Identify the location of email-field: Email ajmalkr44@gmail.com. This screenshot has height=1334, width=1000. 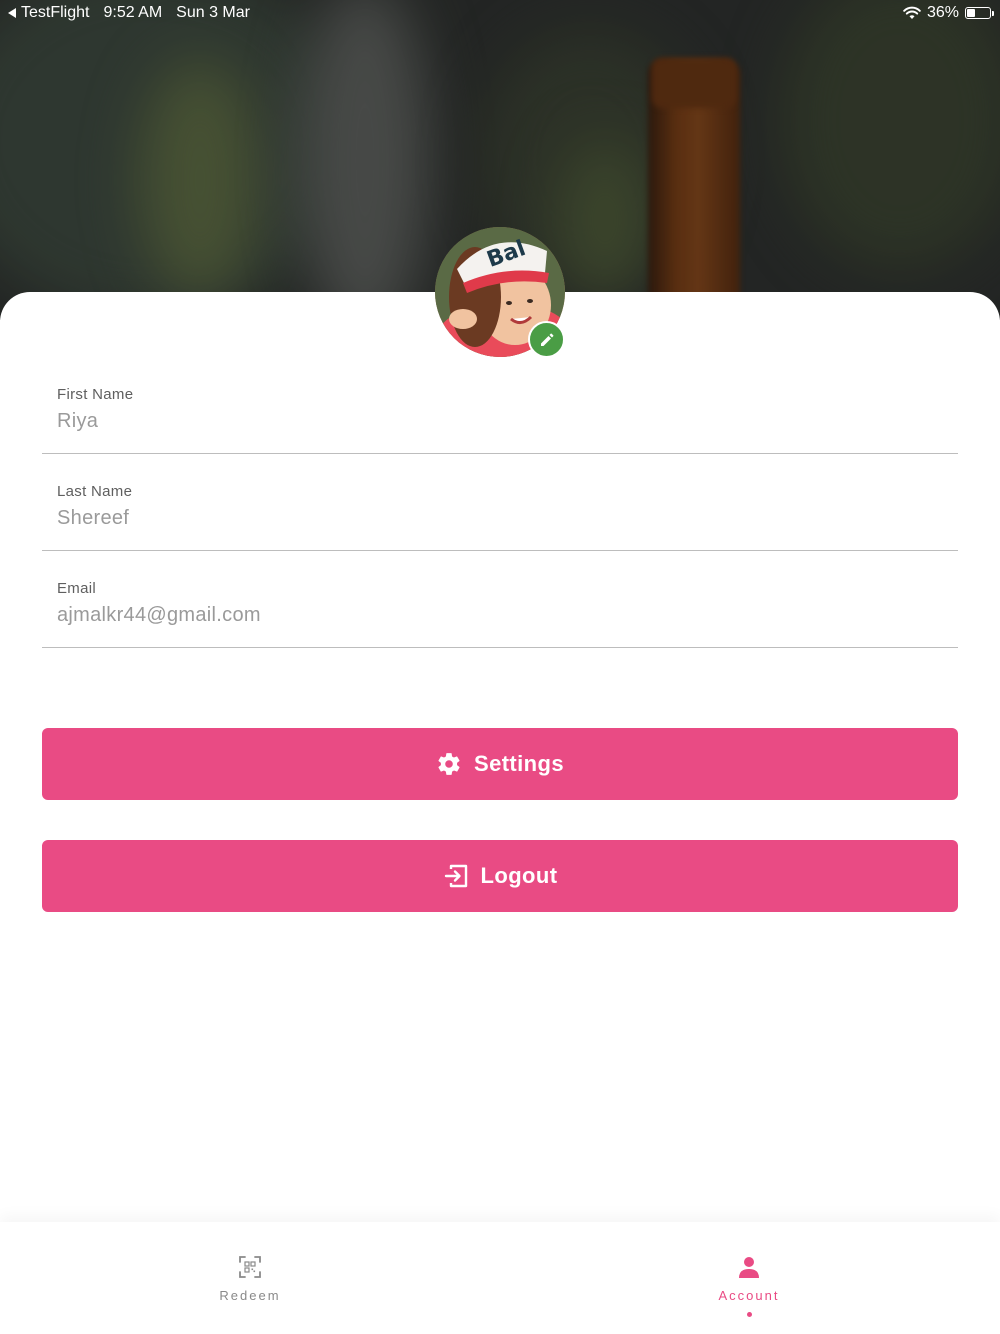
(500, 607).